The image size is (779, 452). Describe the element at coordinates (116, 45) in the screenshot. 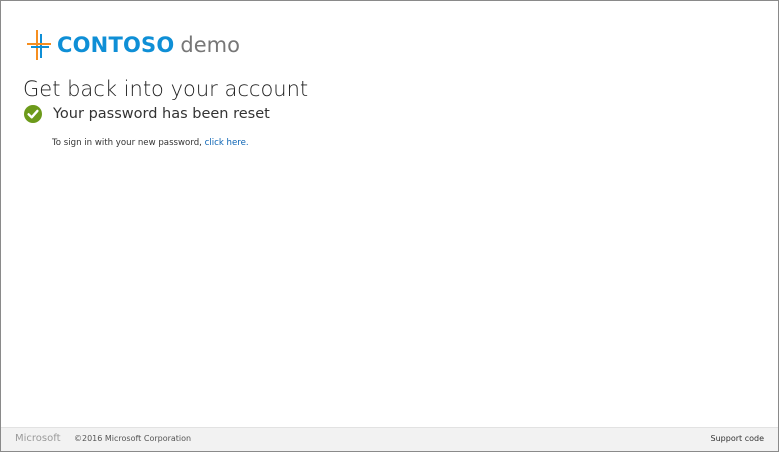

I see `brand-name: CONTOSO` at that location.